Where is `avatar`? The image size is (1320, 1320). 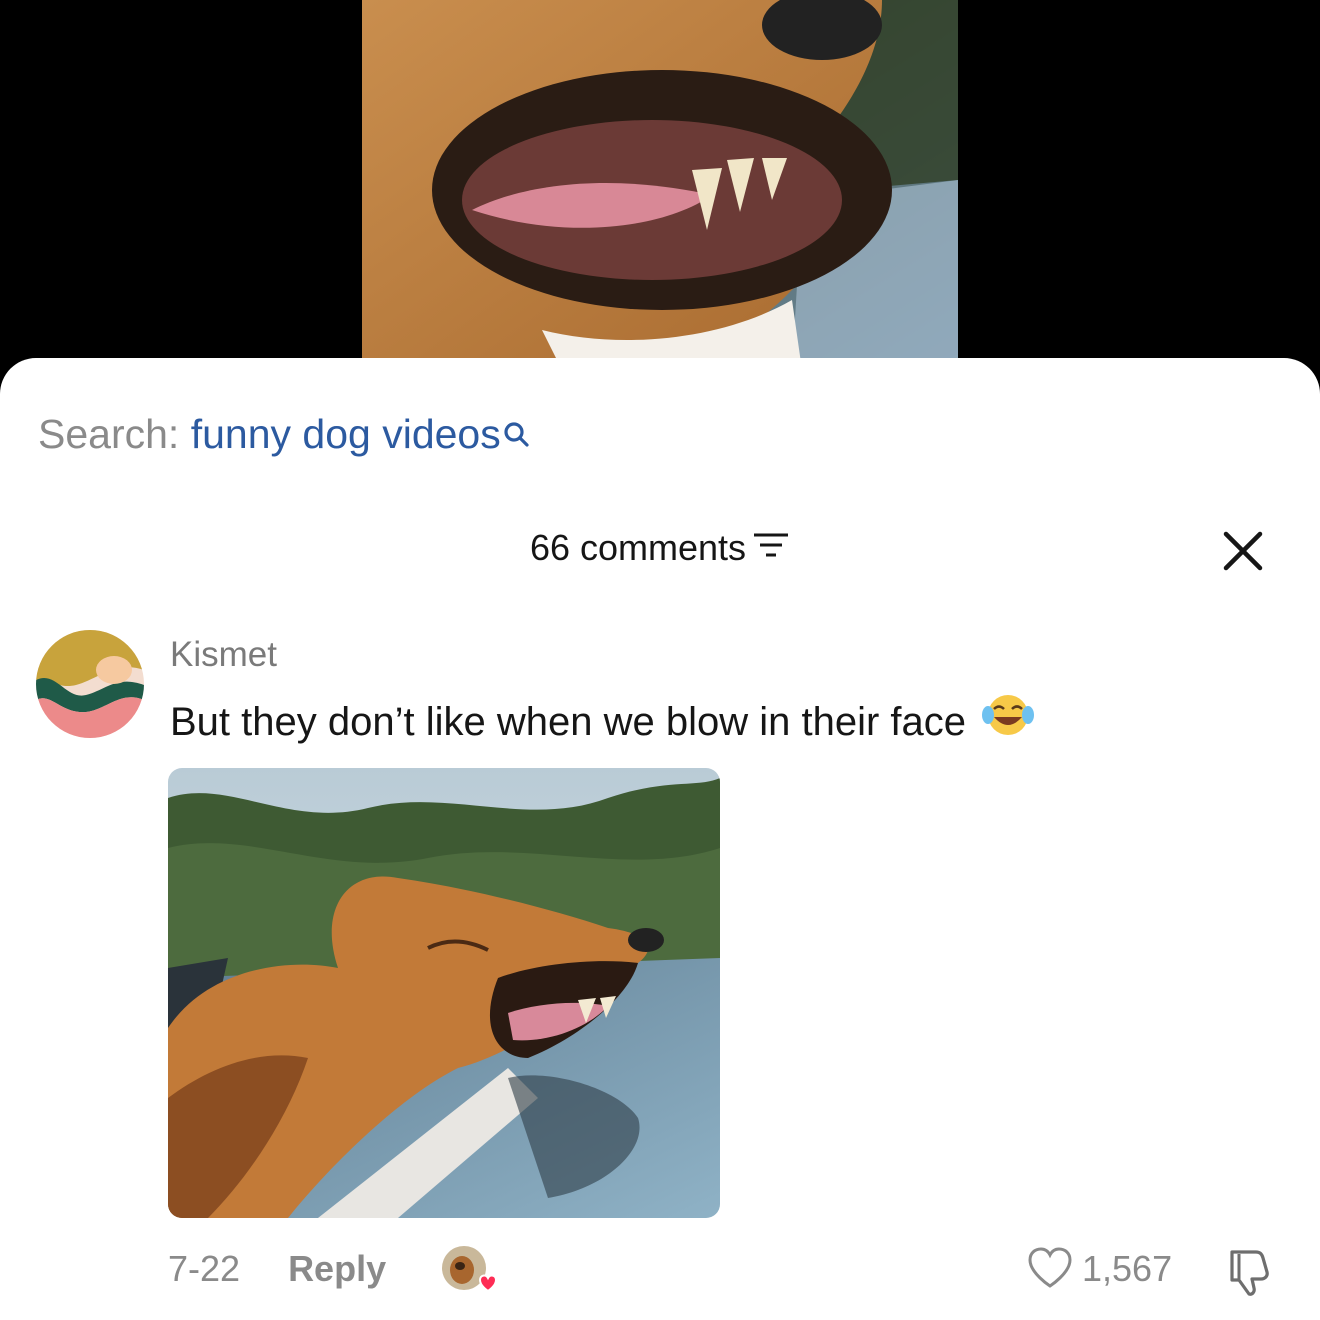 avatar is located at coordinates (90, 684).